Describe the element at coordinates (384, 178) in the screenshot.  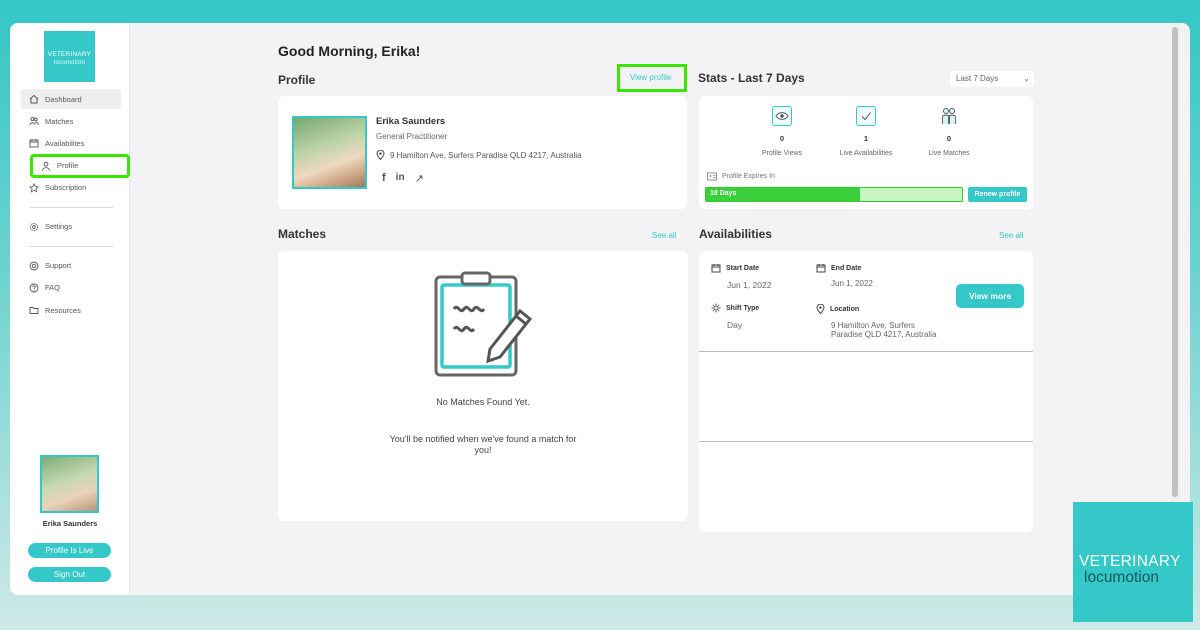
I see `facebook-icon: f` at that location.